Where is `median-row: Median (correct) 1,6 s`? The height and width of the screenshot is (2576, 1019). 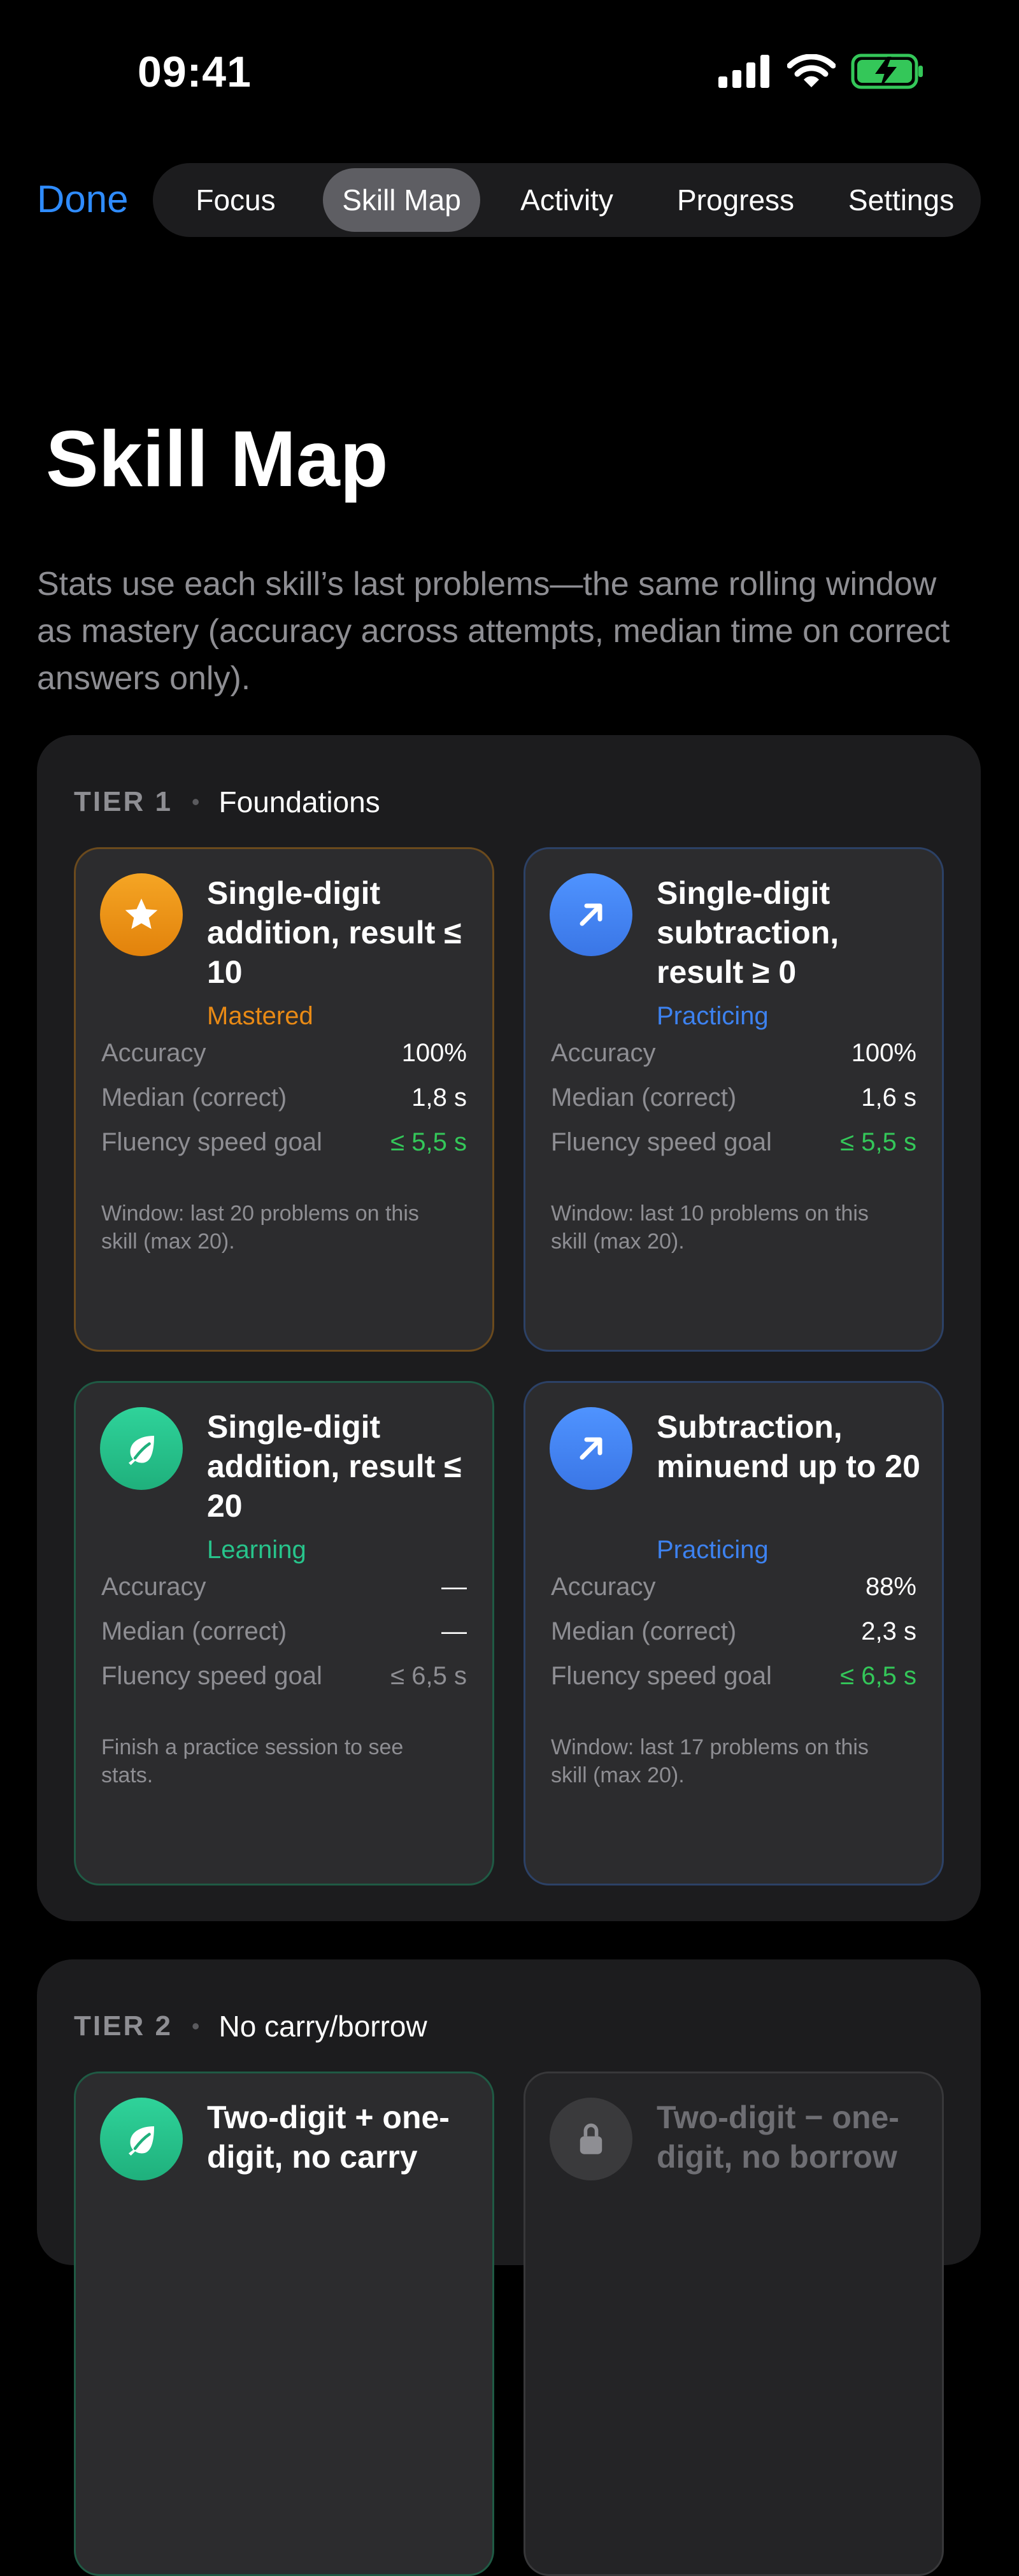
median-row: Median (correct) 1,6 s is located at coordinates (733, 1098).